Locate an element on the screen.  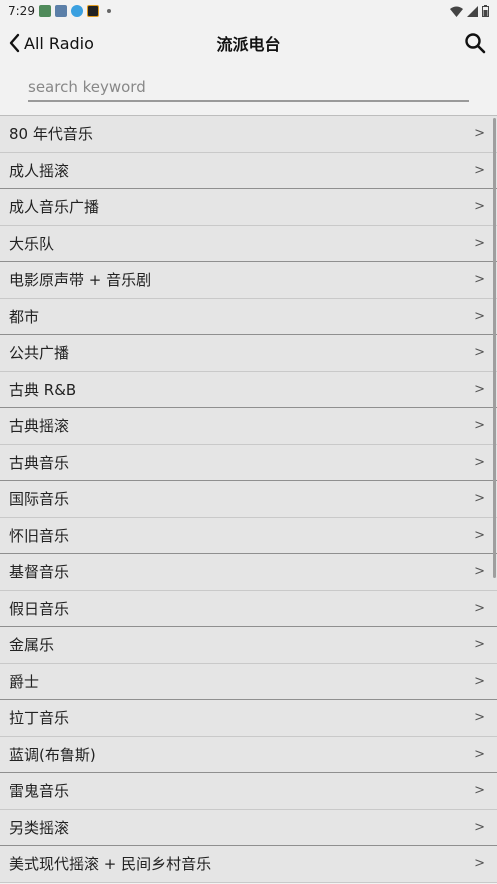
back-label: All Radio is located at coordinates (59, 43).